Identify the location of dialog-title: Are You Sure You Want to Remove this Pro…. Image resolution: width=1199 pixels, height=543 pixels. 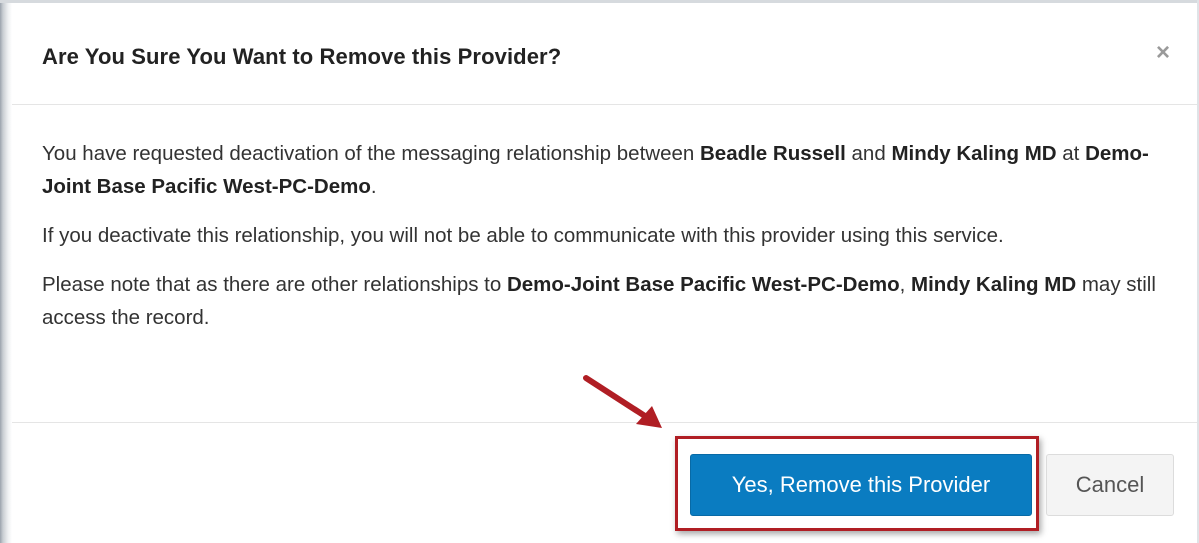
(302, 56).